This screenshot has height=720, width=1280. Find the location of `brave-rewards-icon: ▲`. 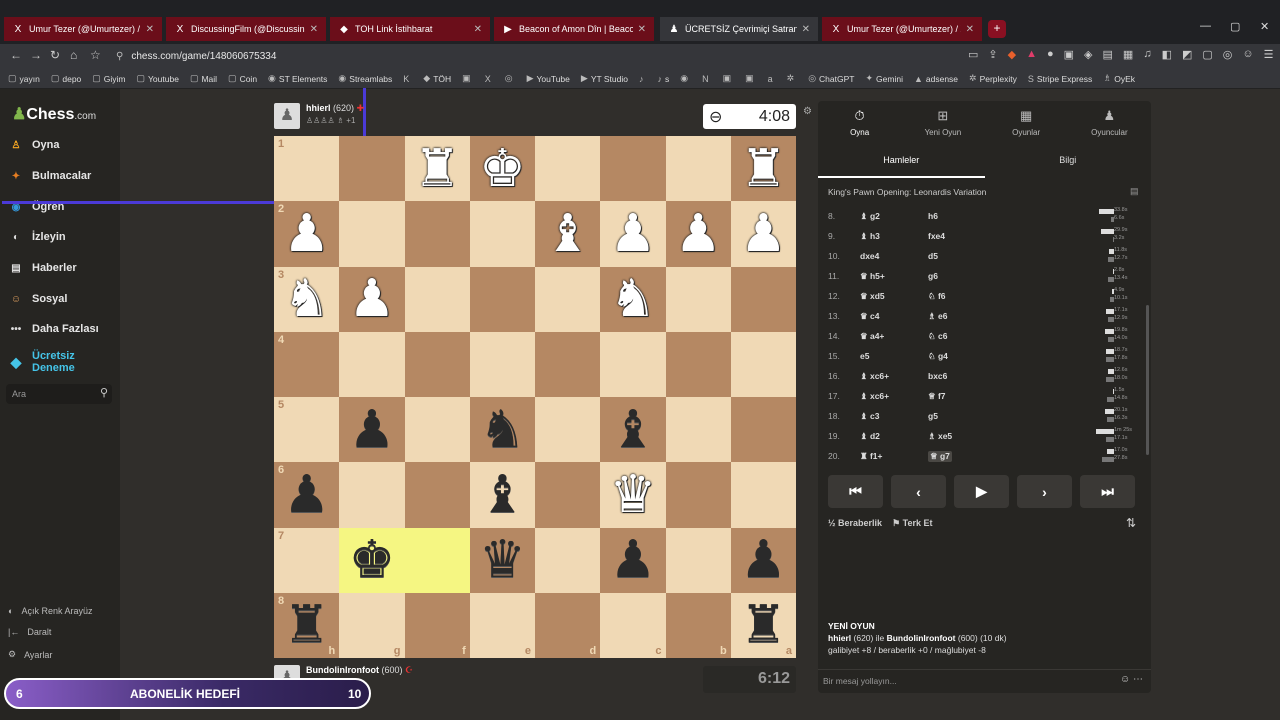

brave-rewards-icon: ▲ is located at coordinates (1031, 54).